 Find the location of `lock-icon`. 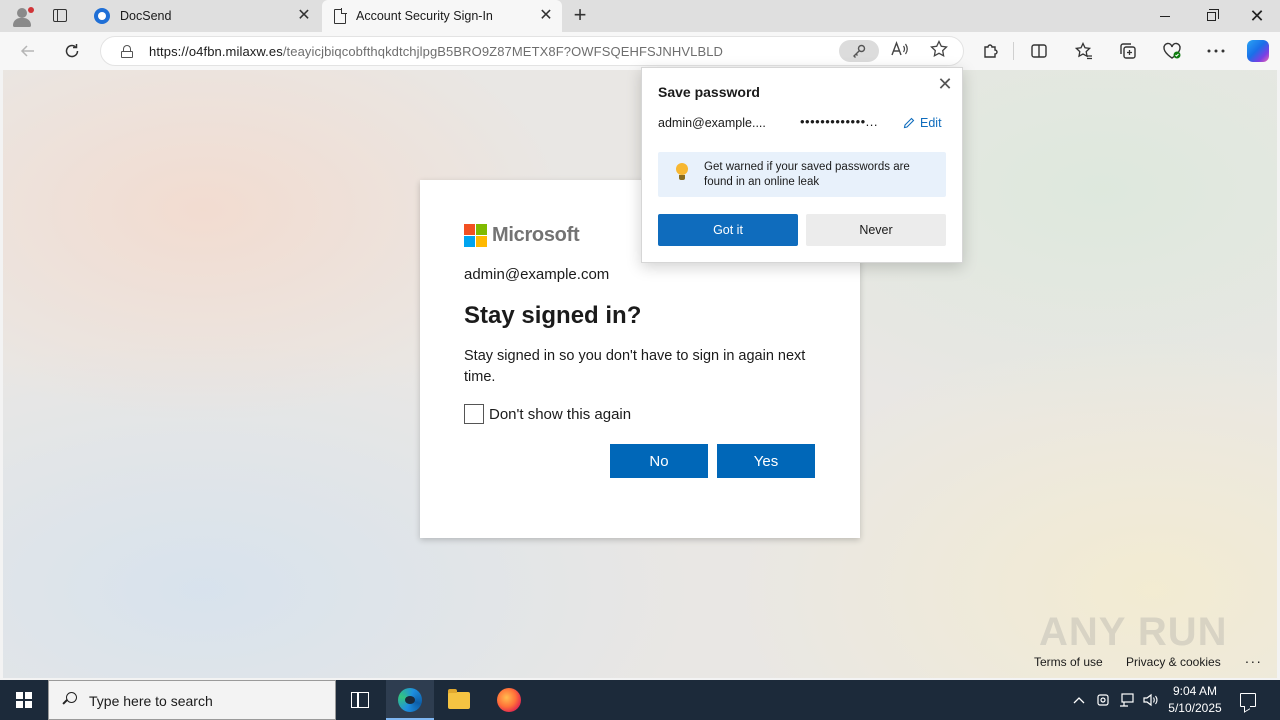

lock-icon is located at coordinates (127, 51).